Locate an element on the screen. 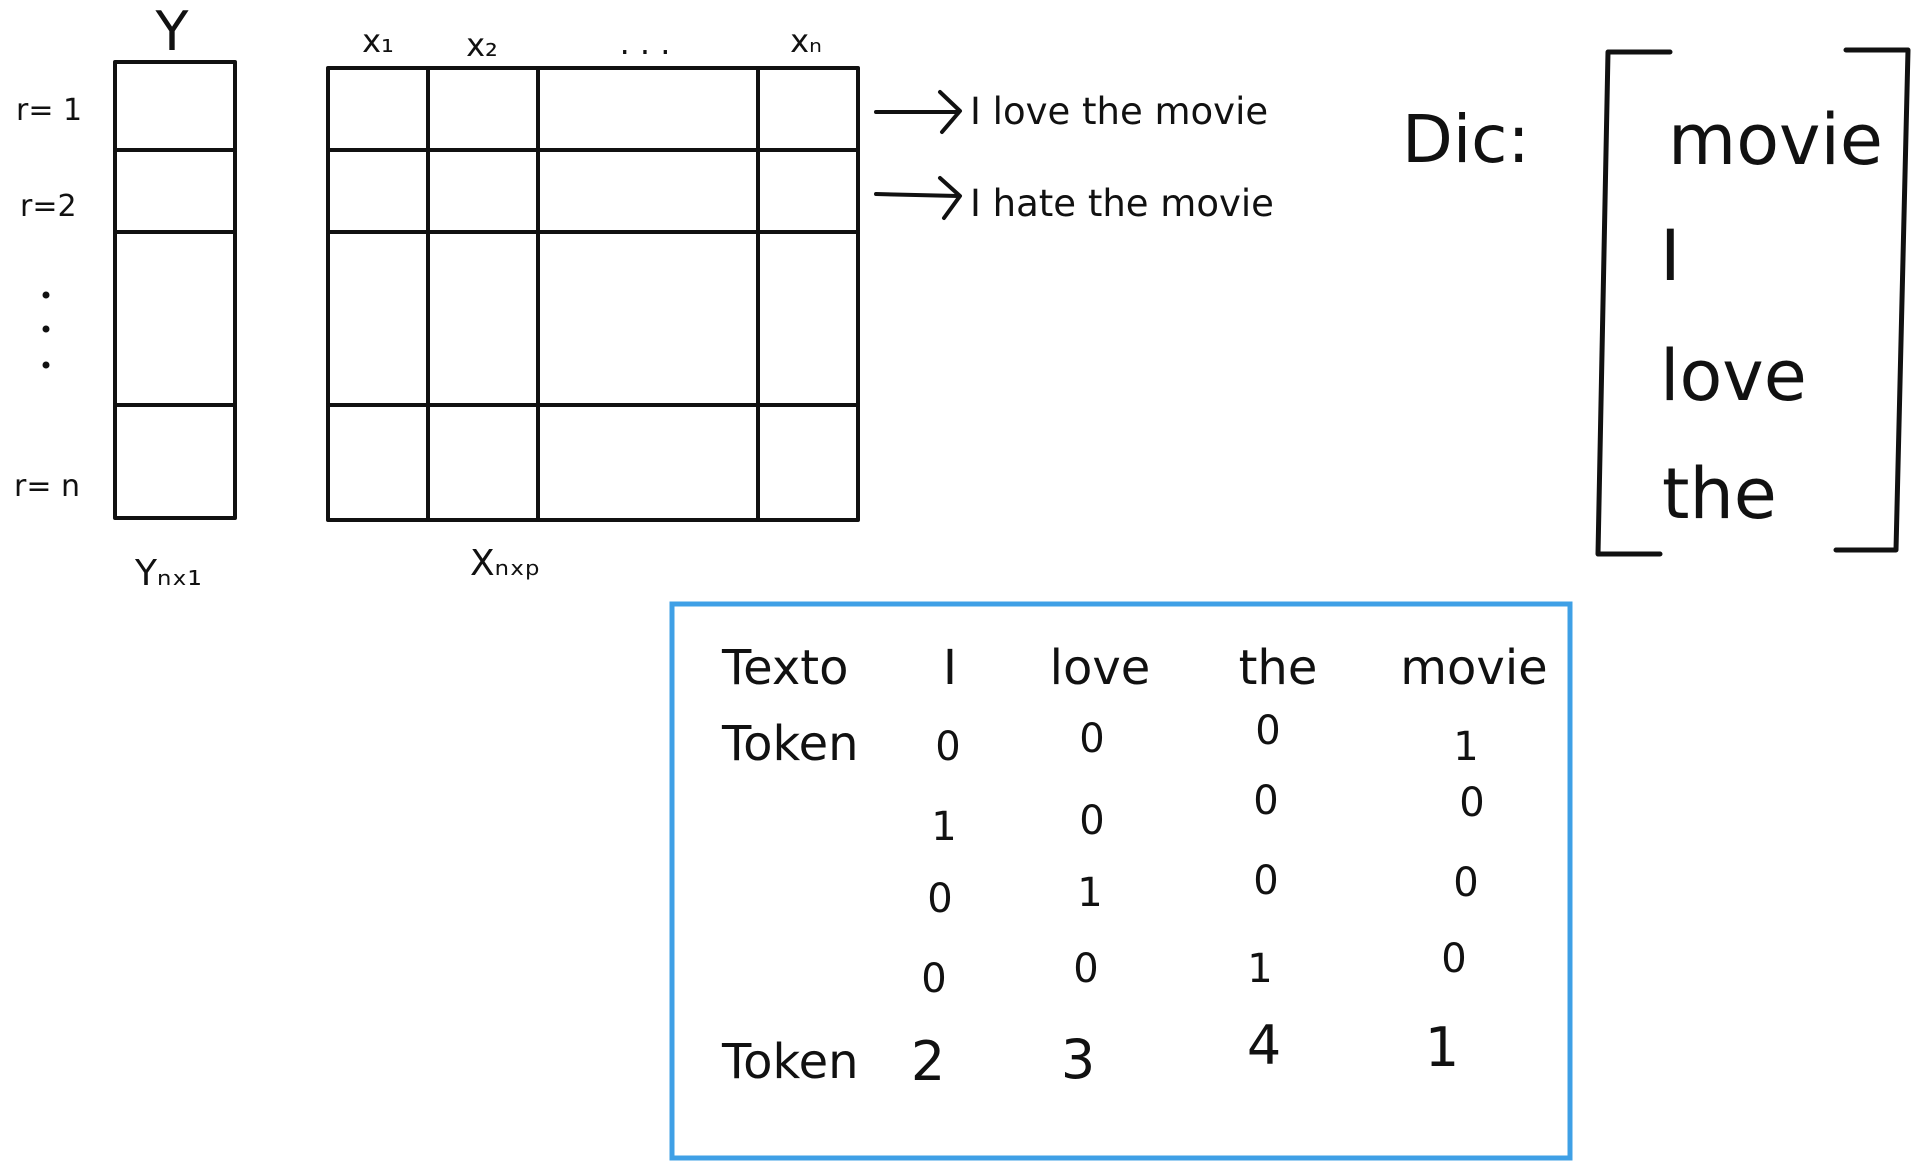  table-final-value: 2 is located at coordinates (928, 1061).